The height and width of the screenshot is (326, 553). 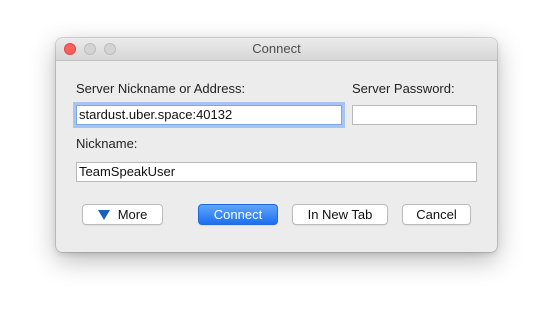 I want to click on more-button: More, so click(x=122, y=214).